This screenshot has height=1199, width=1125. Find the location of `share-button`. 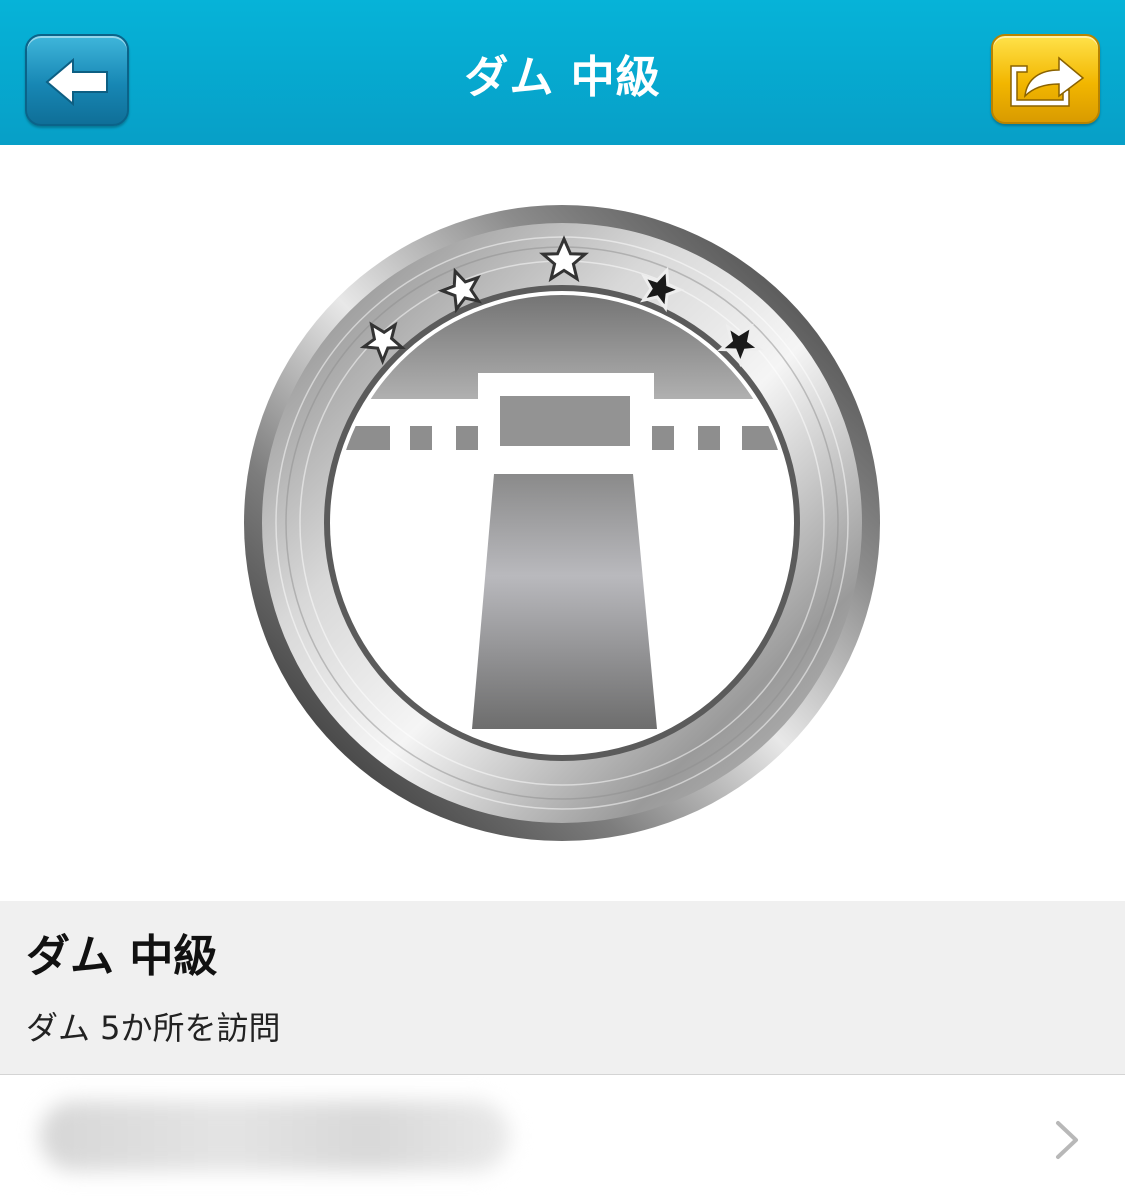

share-button is located at coordinates (1045, 79).